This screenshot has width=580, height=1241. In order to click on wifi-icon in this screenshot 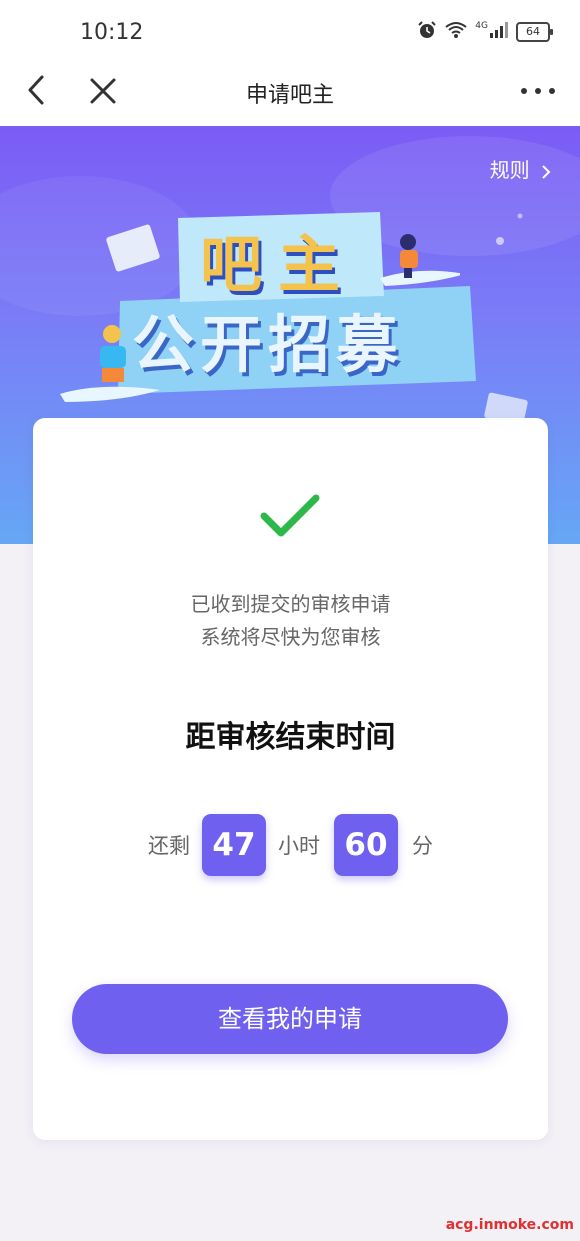, I will do `click(456, 32)`.